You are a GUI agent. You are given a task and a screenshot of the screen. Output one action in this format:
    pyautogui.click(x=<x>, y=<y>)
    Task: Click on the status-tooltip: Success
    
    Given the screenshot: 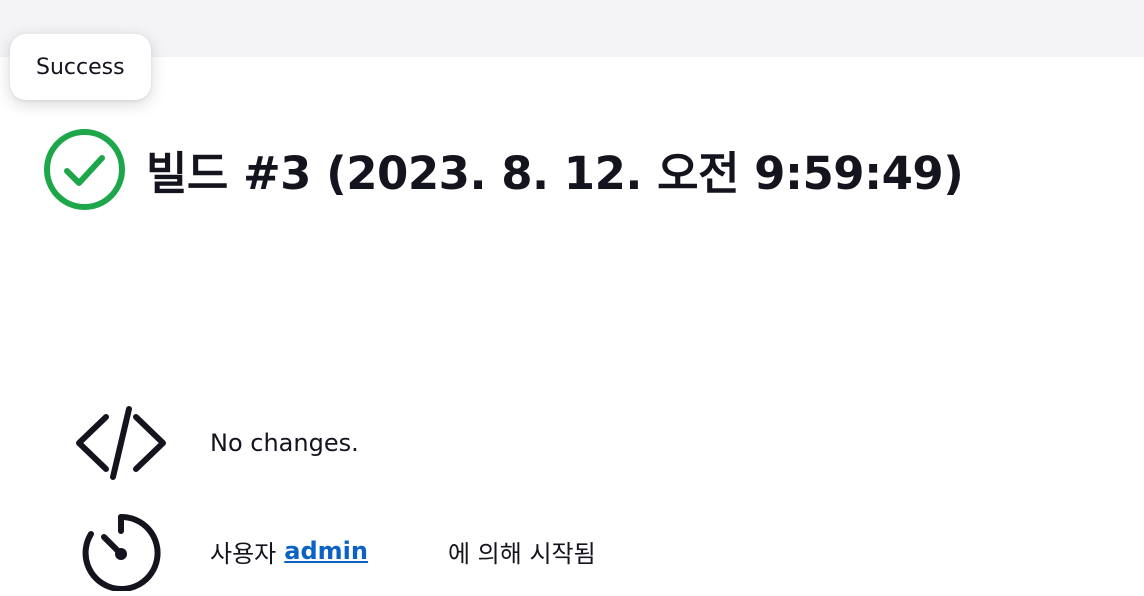 What is the action you would take?
    pyautogui.click(x=80, y=67)
    